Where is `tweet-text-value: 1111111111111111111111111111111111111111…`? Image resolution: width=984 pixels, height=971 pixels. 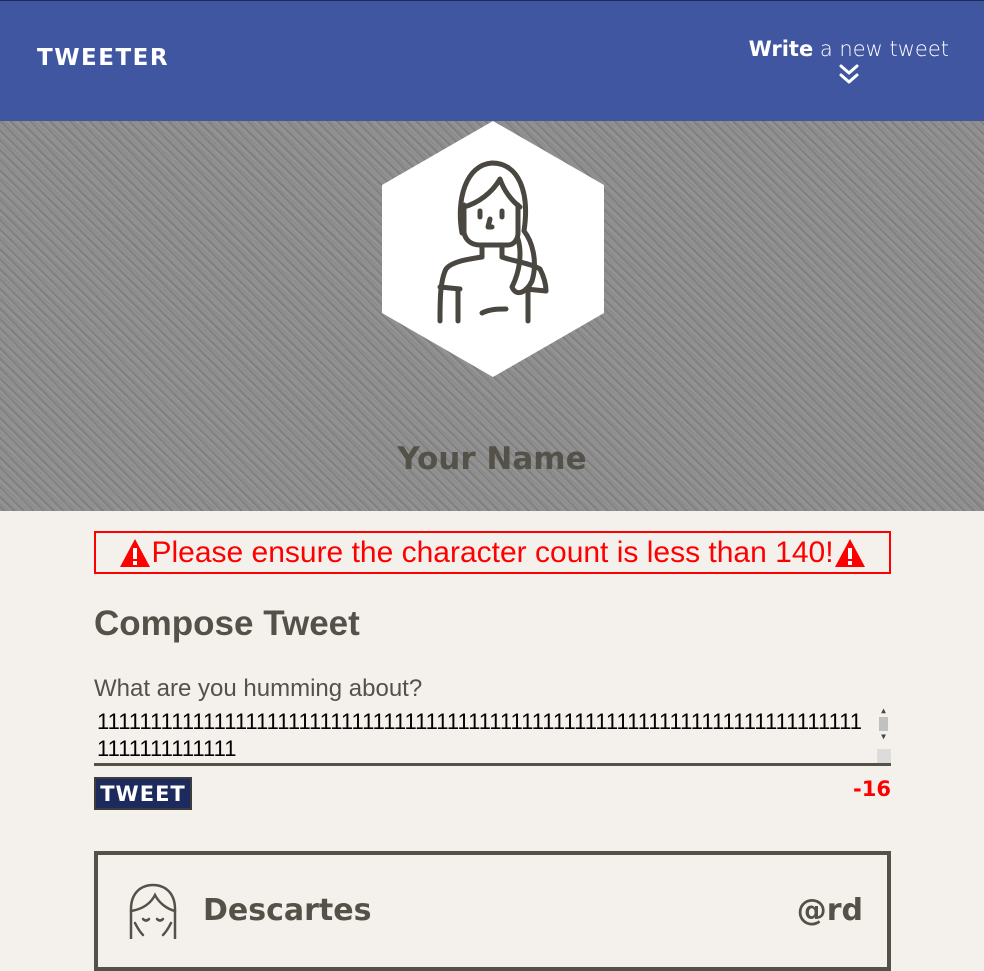 tweet-text-value: 1111111111111111111111111111111111111111… is located at coordinates (484, 736).